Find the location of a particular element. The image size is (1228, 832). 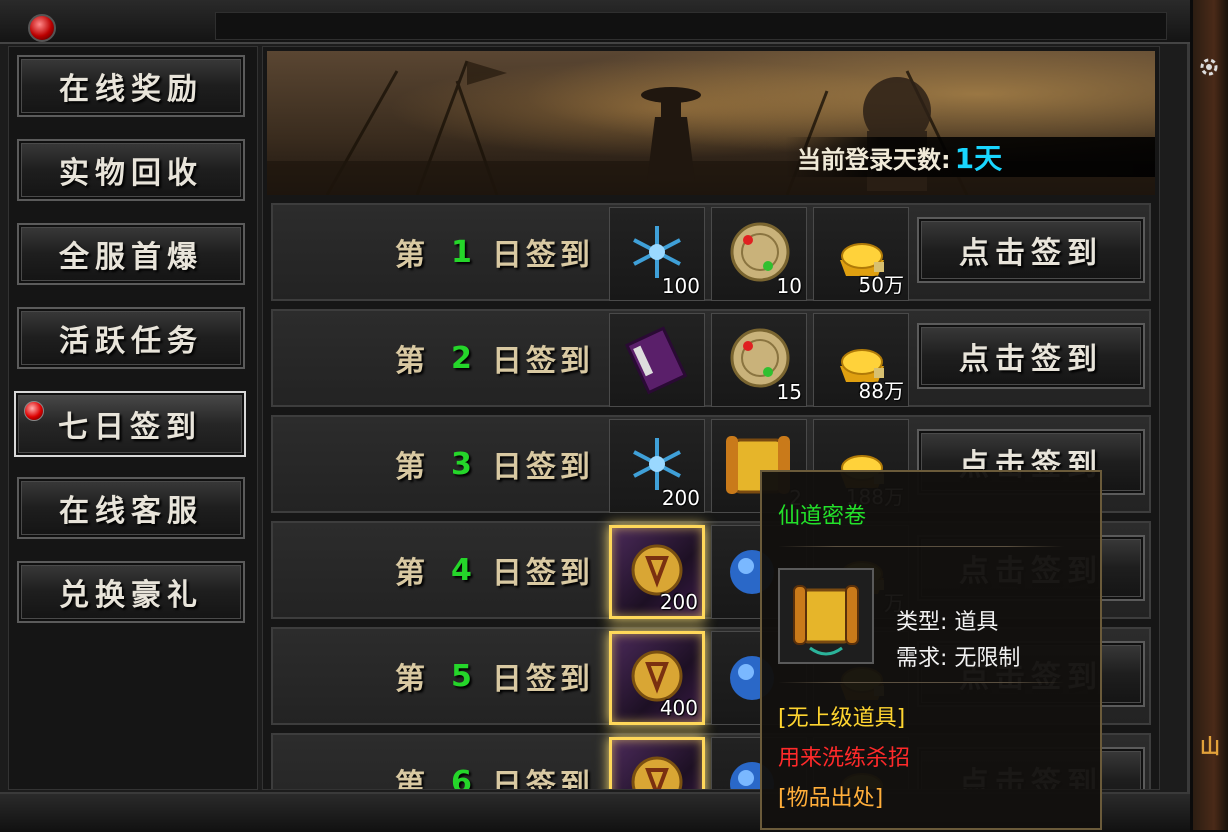

reward-slot: 88万 is located at coordinates (861, 360).